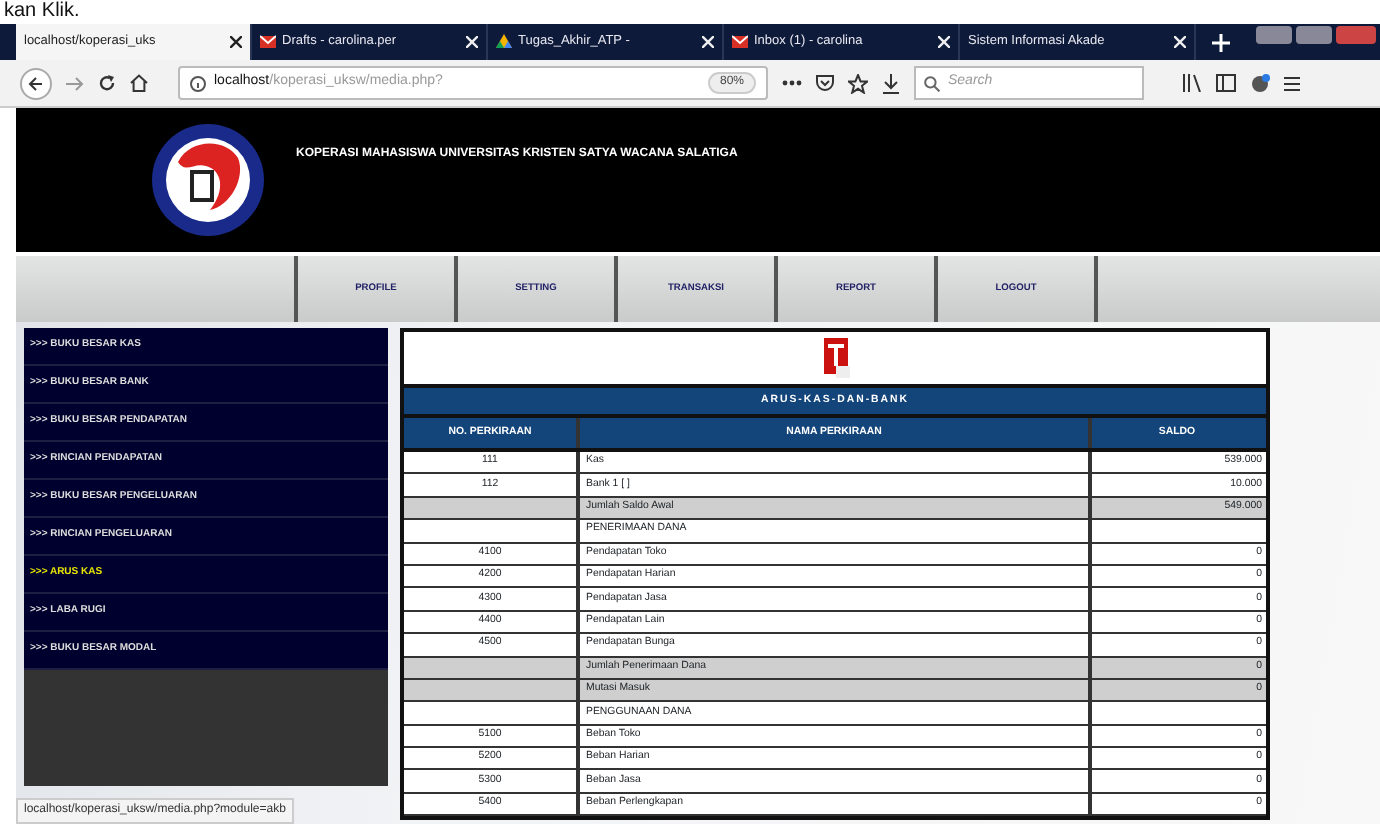  Describe the element at coordinates (1260, 83) in the screenshot. I see `extension-icon` at that location.